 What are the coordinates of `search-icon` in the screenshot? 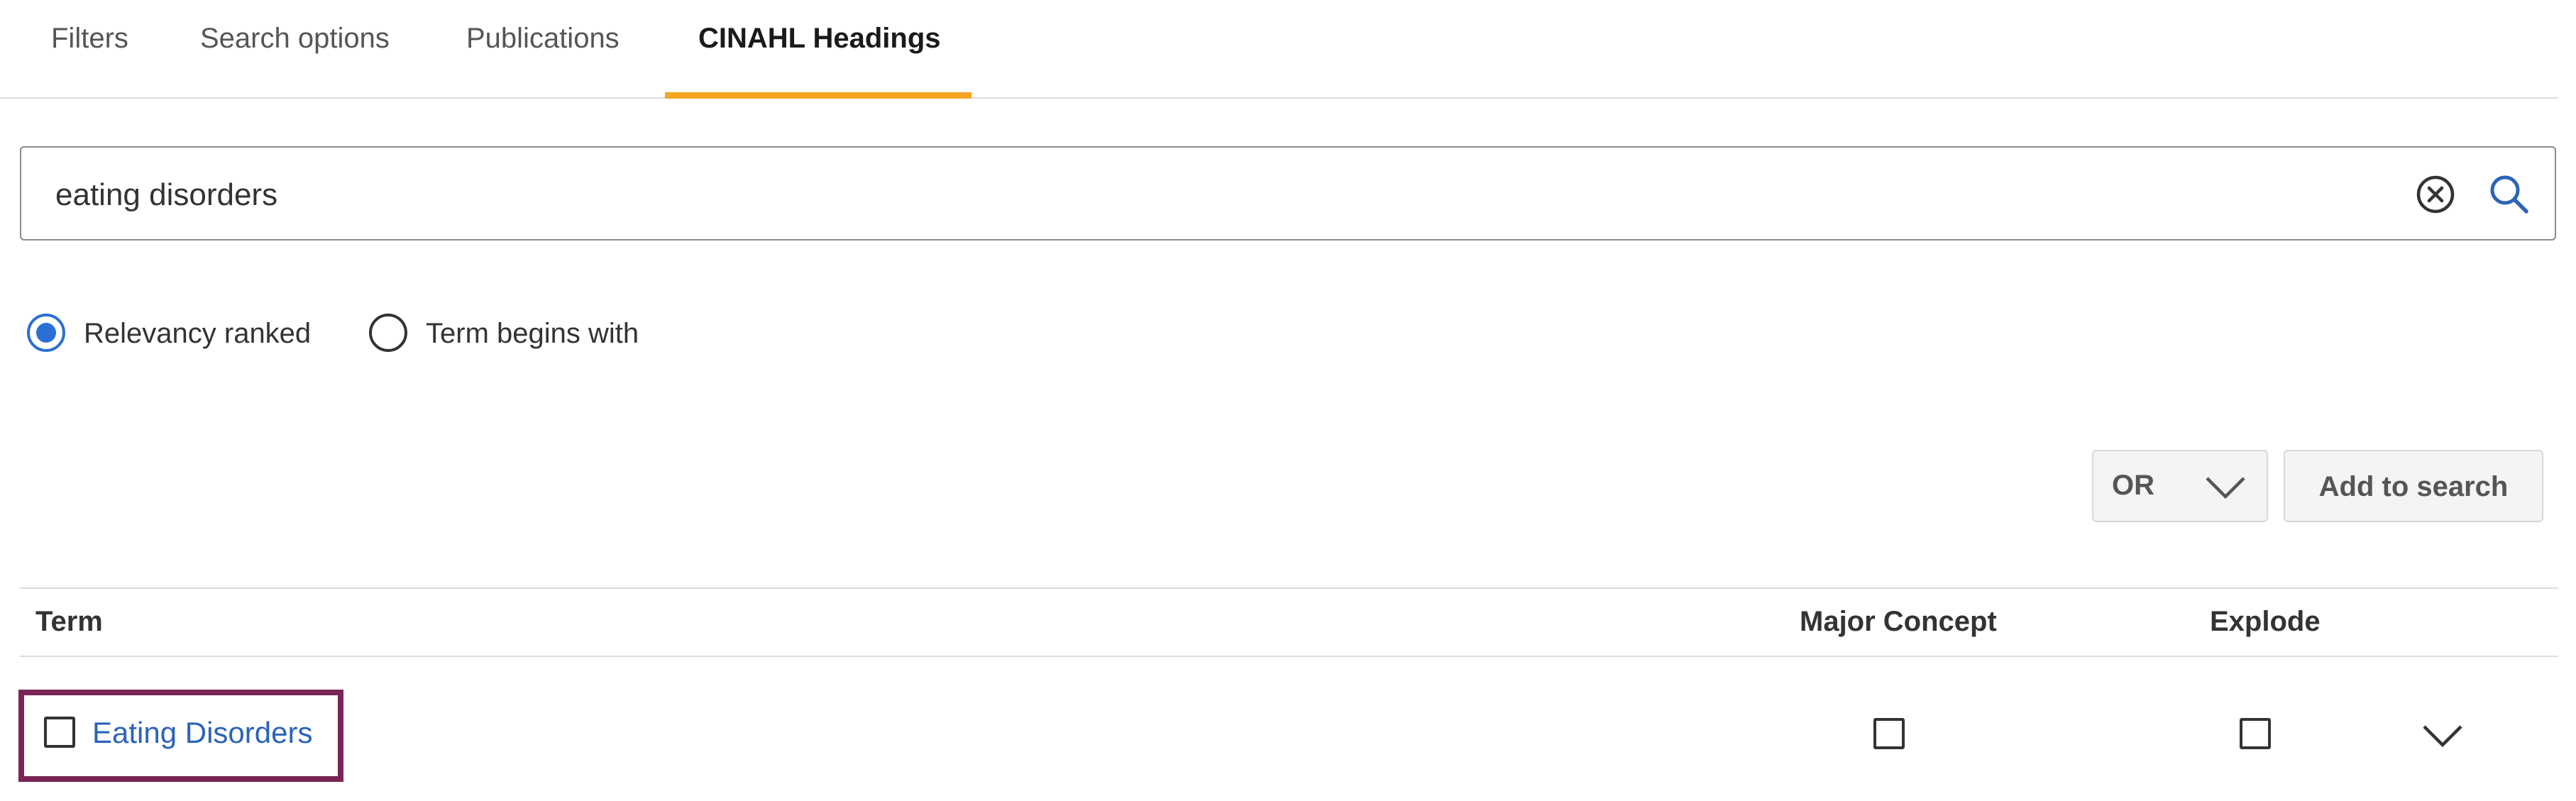 It's located at (2509, 196).